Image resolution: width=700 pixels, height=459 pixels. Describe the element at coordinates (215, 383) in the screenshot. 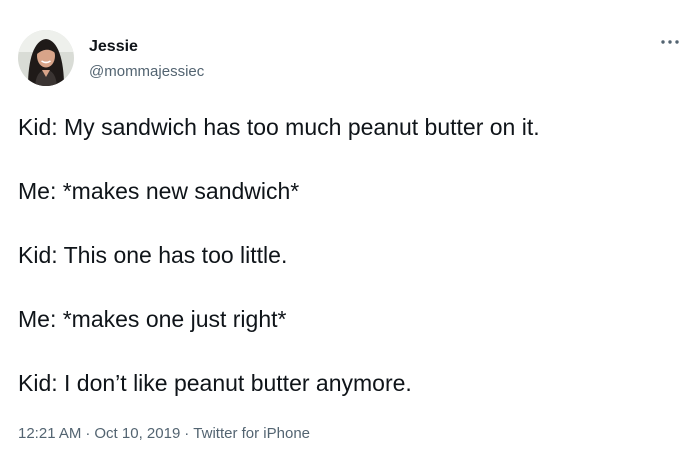

I see `tweet-line: Kid: I don’t like peanut butter anymore.` at that location.